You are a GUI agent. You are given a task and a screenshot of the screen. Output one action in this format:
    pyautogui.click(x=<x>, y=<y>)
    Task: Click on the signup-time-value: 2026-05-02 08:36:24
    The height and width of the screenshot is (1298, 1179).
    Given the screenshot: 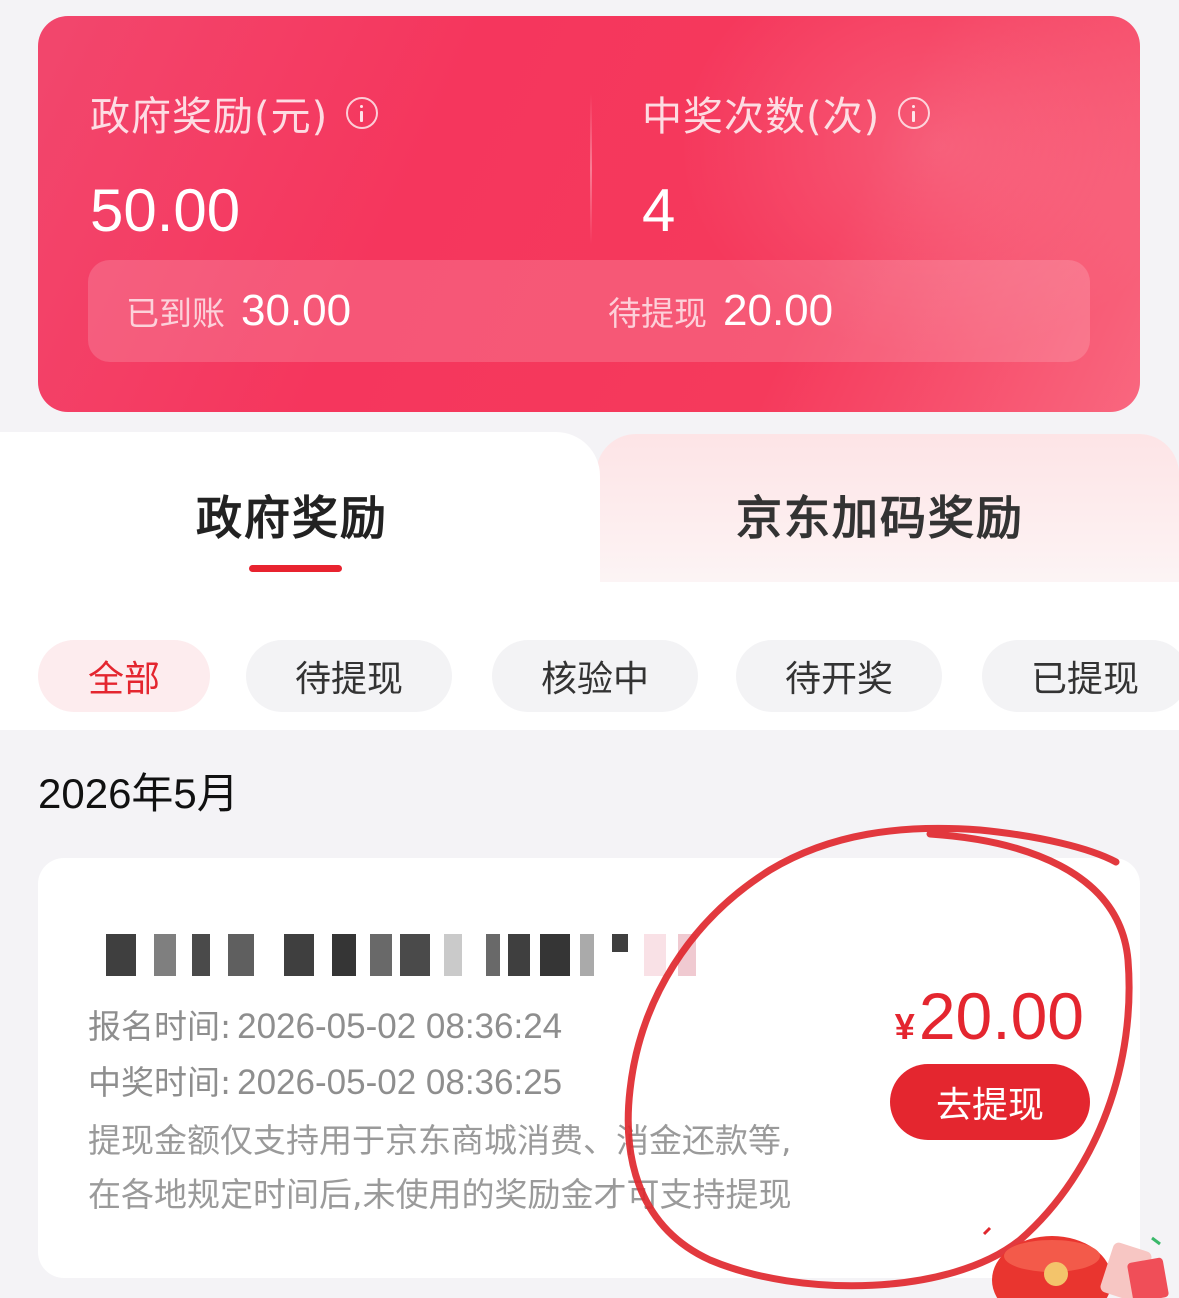 What is the action you would take?
    pyautogui.click(x=400, y=1026)
    